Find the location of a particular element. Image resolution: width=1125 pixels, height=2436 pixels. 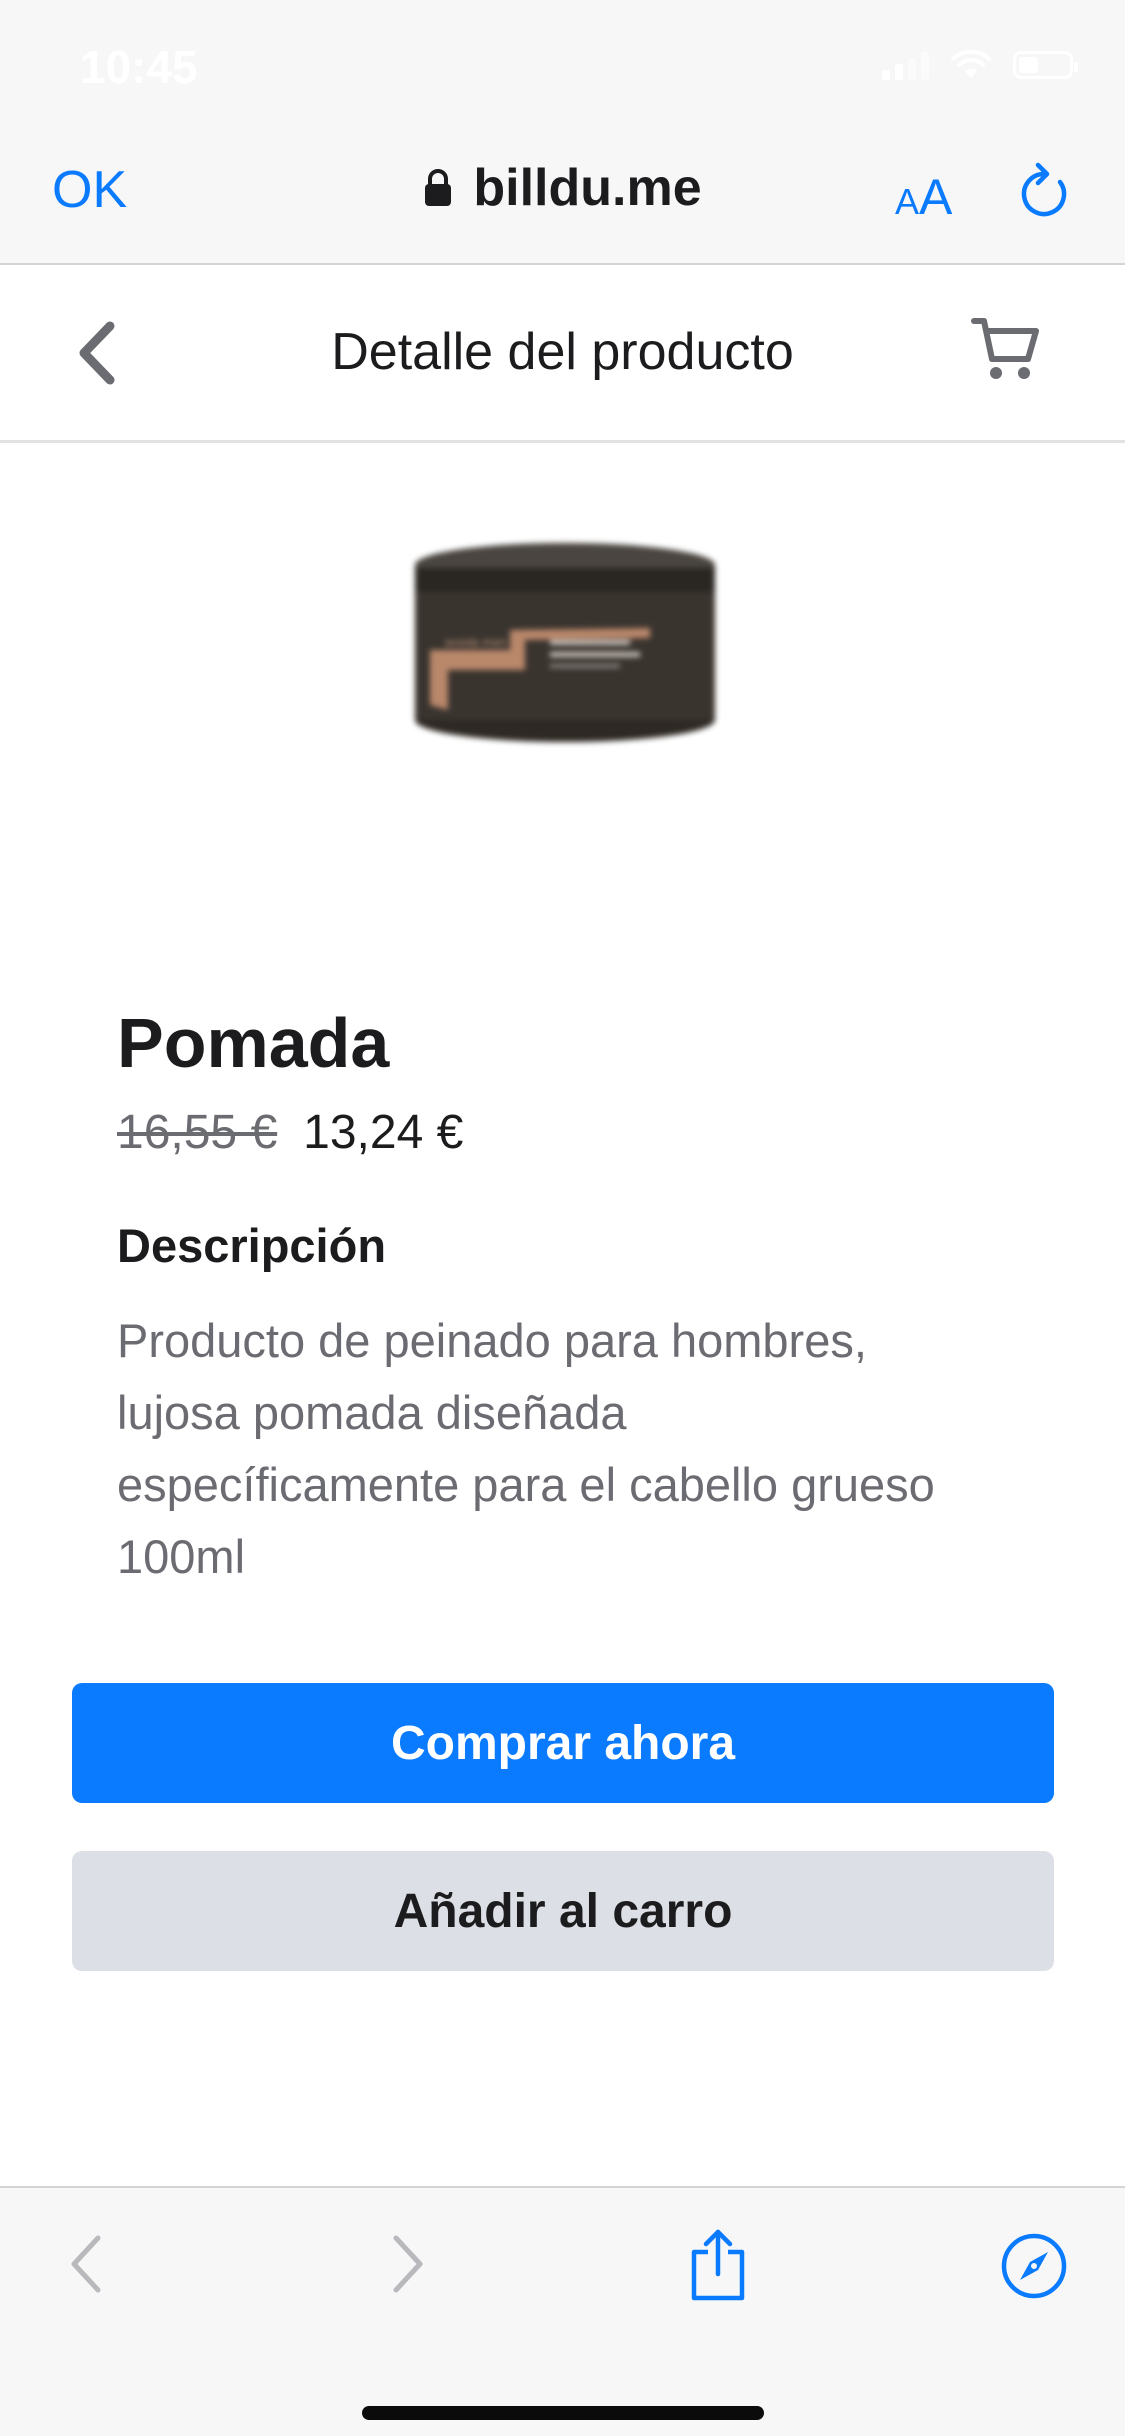

status-time: 10:45 is located at coordinates (139, 67).